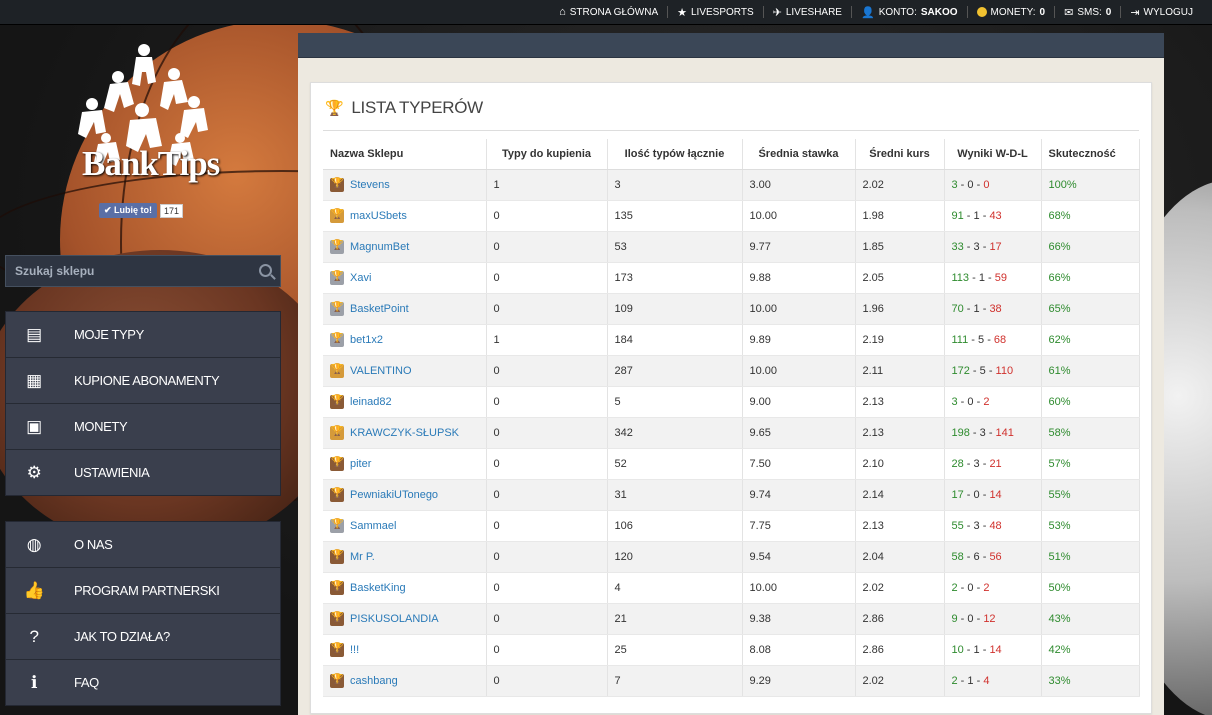 The image size is (1212, 715). I want to click on cell-effectiveness: 42%, so click(1090, 650).